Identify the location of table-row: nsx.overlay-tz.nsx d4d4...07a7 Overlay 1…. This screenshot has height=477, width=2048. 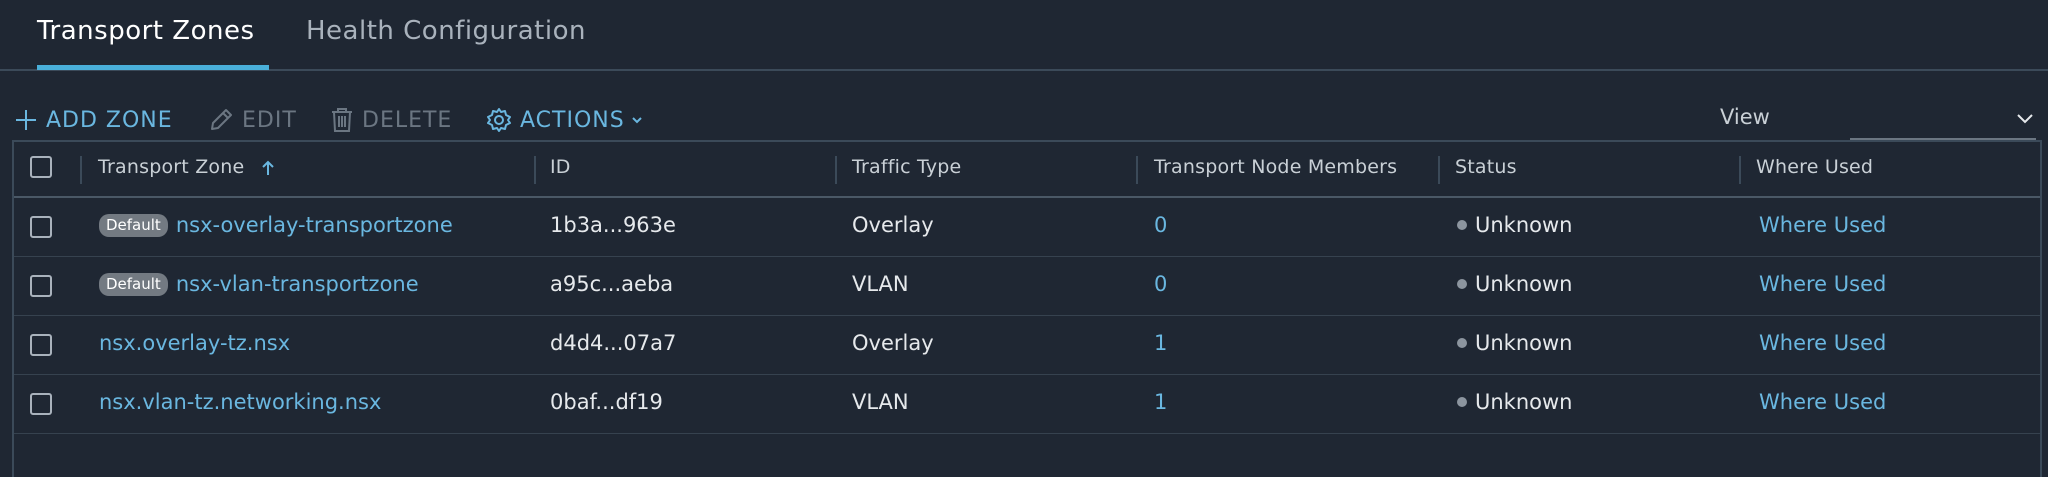
(1027, 345).